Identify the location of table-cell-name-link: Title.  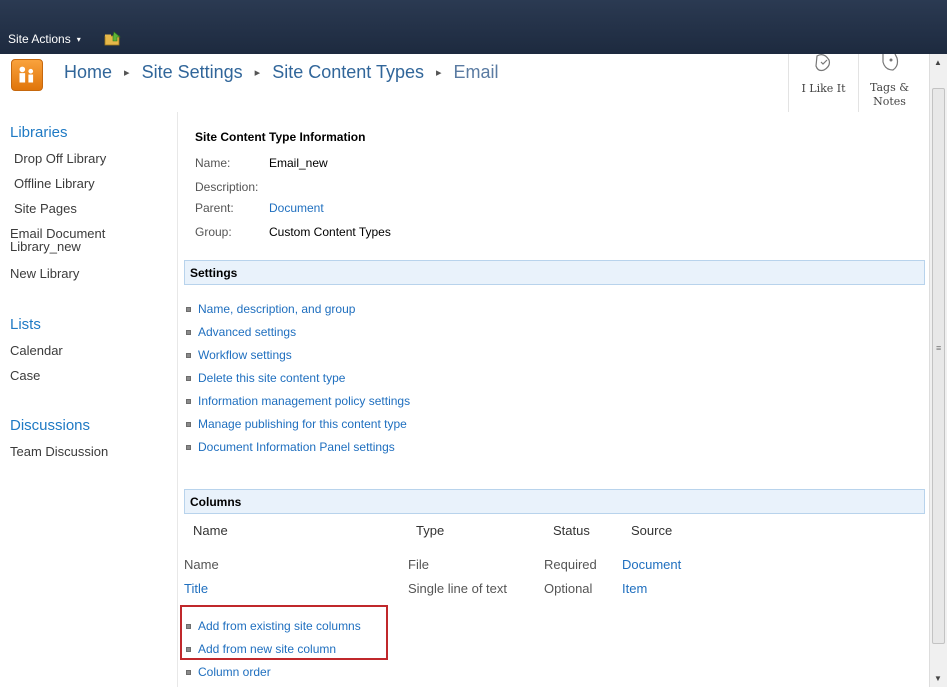
(196, 588).